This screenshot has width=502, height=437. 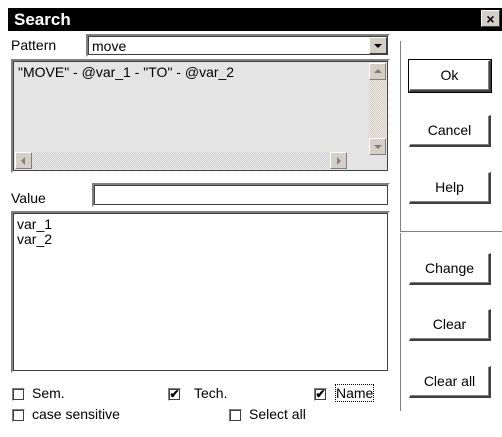 I want to click on clear-button: Clear, so click(x=450, y=325).